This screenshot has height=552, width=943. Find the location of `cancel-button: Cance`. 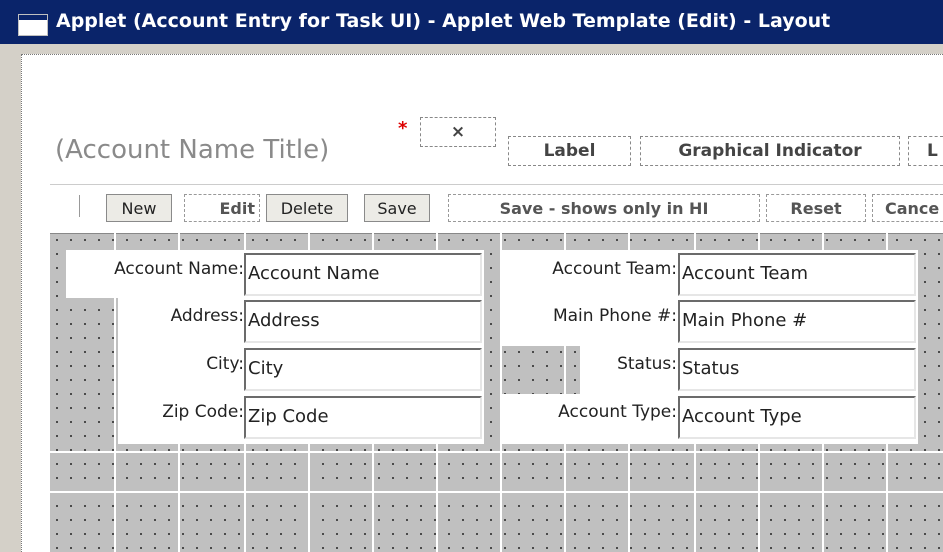

cancel-button: Cance is located at coordinates (907, 208).